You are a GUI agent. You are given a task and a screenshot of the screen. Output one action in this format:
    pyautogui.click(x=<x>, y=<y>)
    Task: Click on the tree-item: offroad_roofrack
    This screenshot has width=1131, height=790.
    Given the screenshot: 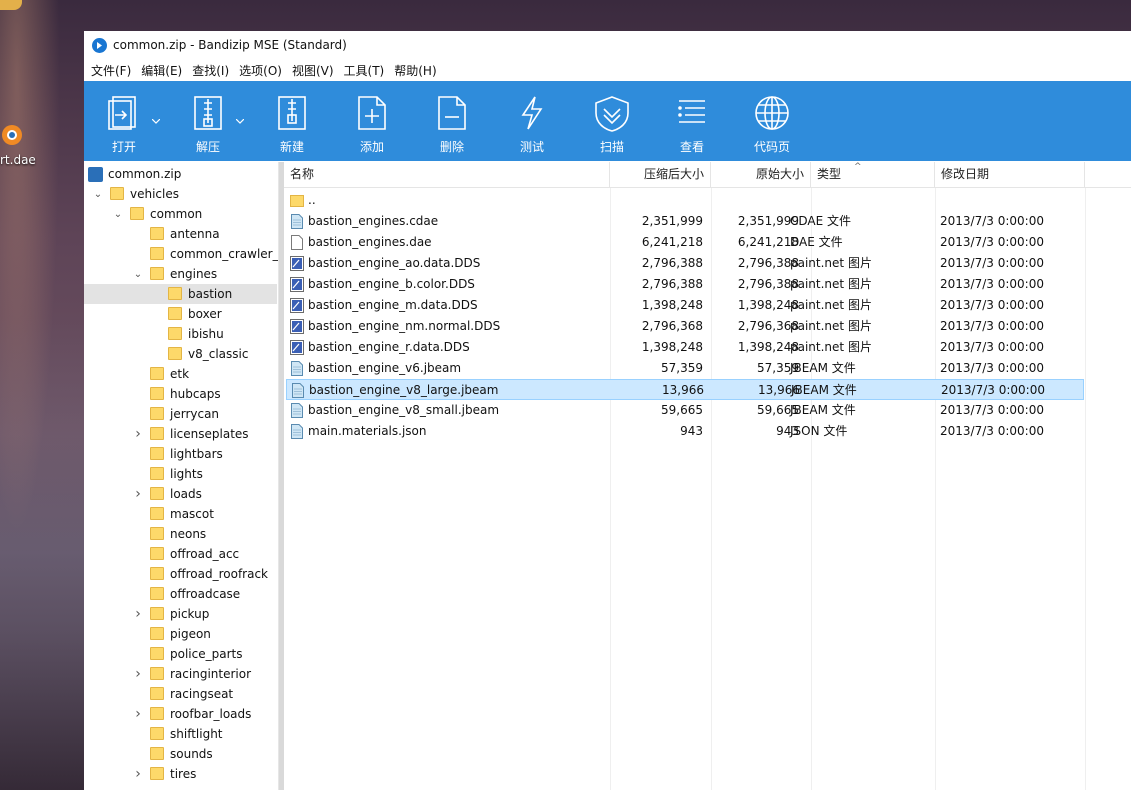 What is the action you would take?
    pyautogui.click(x=180, y=574)
    